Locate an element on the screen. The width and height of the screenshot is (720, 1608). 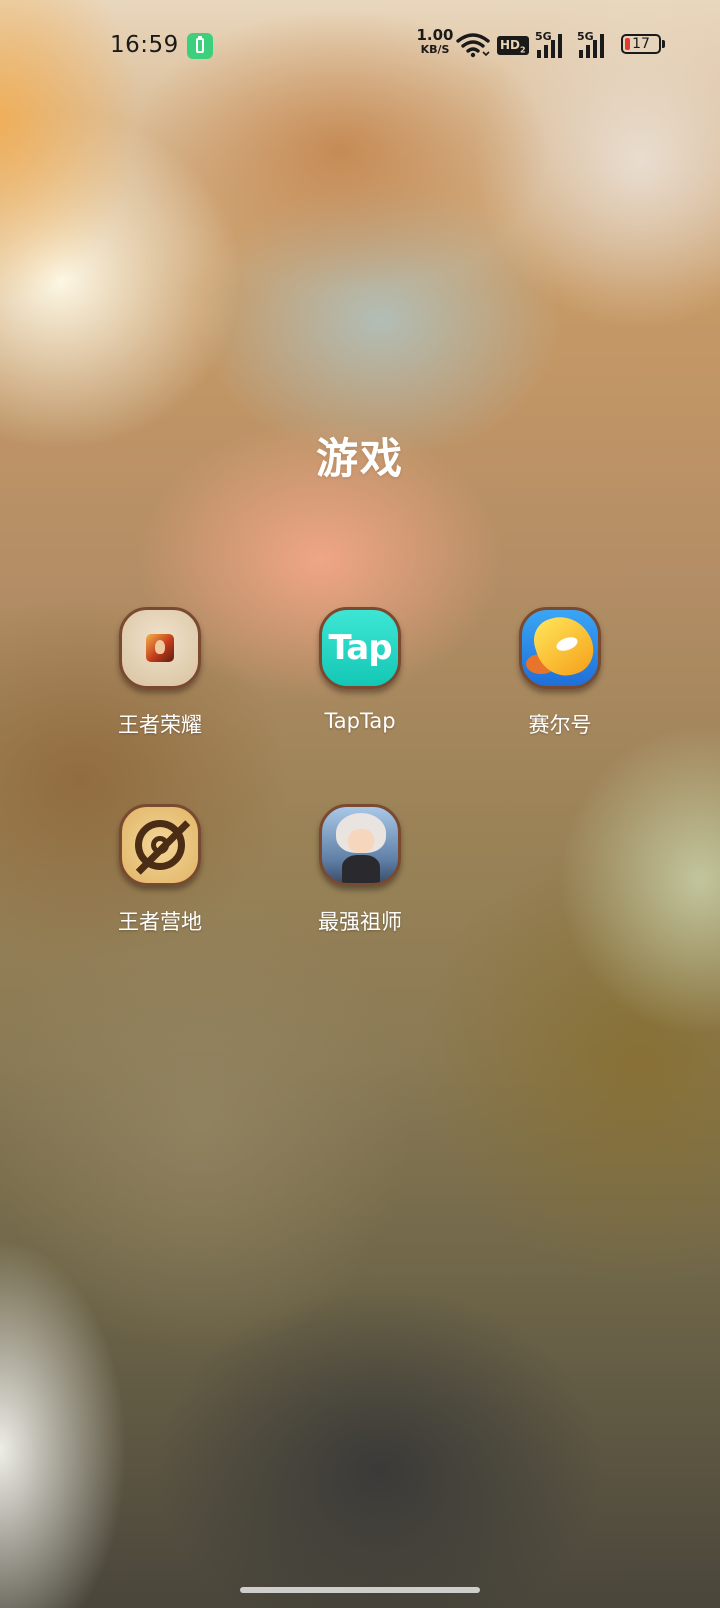
kings-camp-icon is located at coordinates (160, 845).